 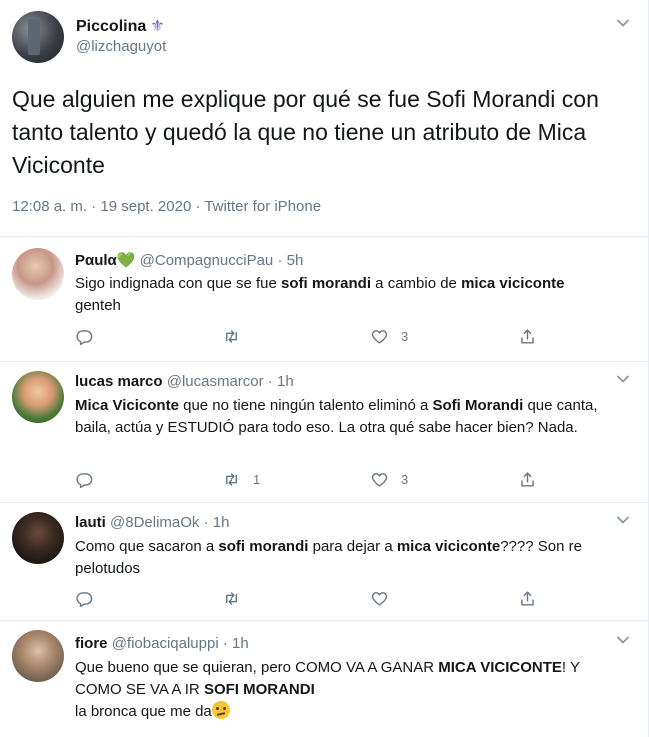 I want to click on action-bar, so click(x=315, y=598).